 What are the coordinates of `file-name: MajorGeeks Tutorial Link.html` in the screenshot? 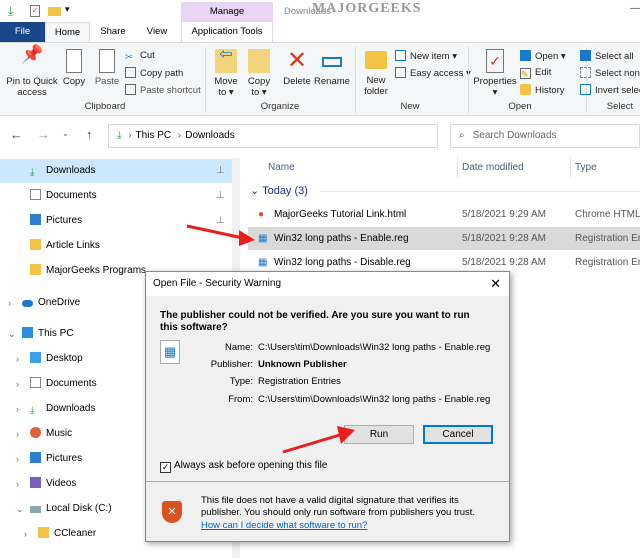 It's located at (340, 214).